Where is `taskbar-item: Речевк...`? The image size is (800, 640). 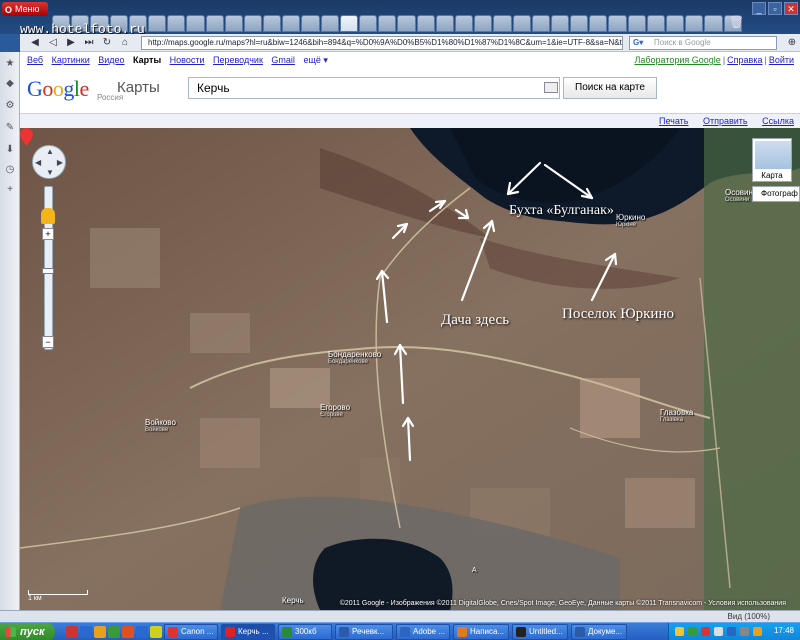
taskbar-item: Речевк... is located at coordinates (364, 632).